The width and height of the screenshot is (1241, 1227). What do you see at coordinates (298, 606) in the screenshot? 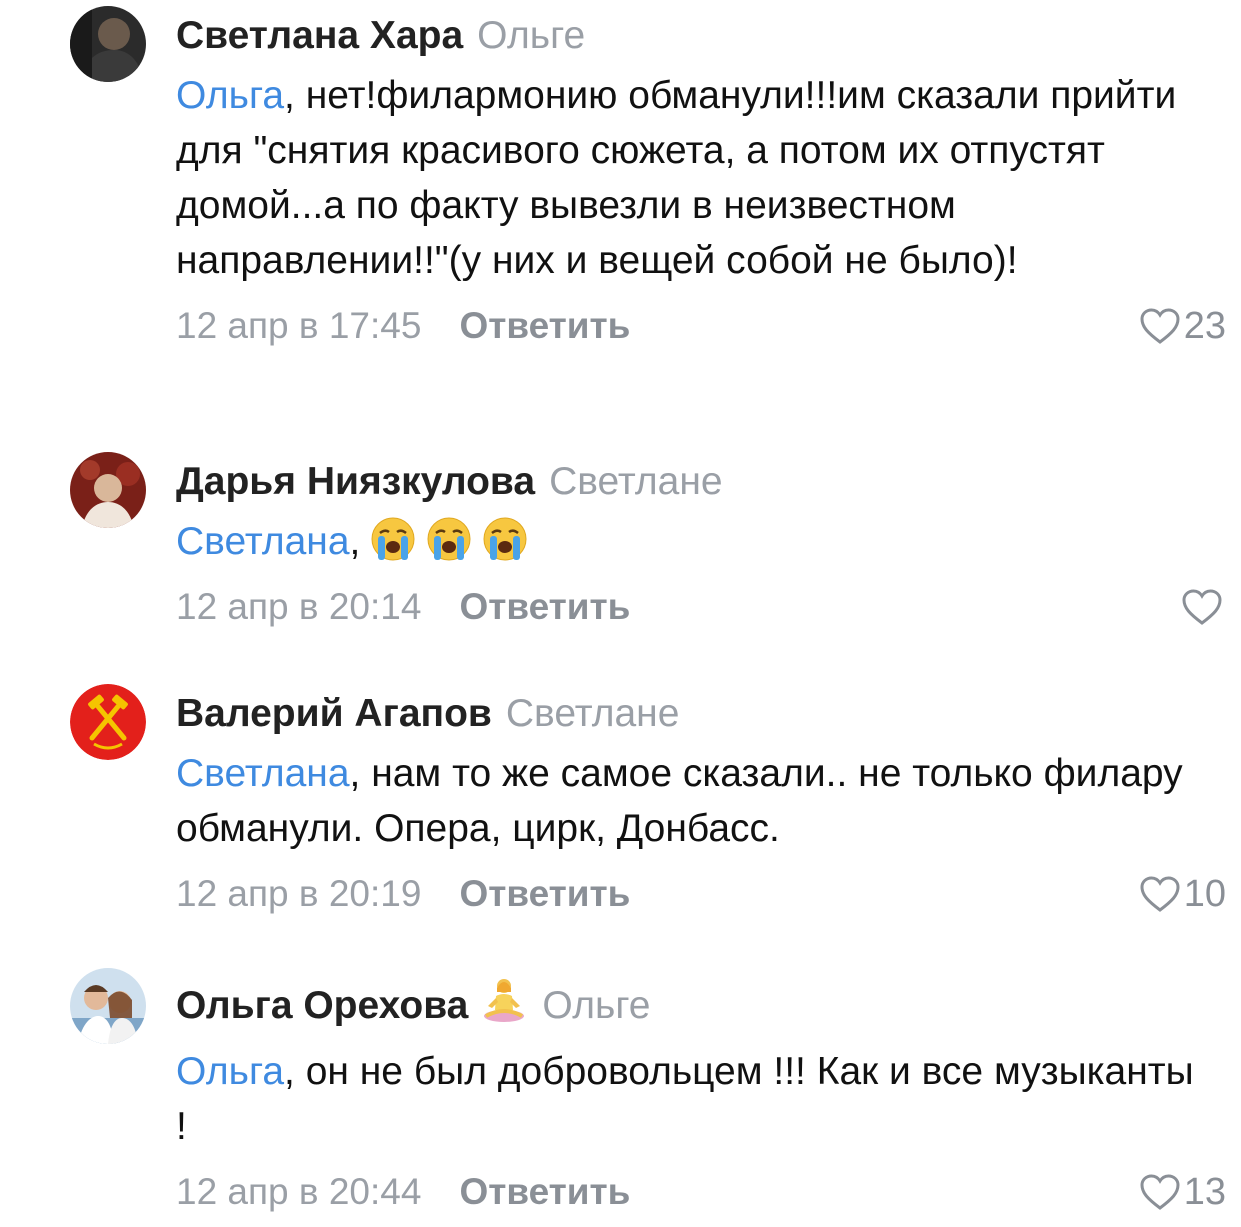
I see `timestamp: 12 апр в 20:14` at bounding box center [298, 606].